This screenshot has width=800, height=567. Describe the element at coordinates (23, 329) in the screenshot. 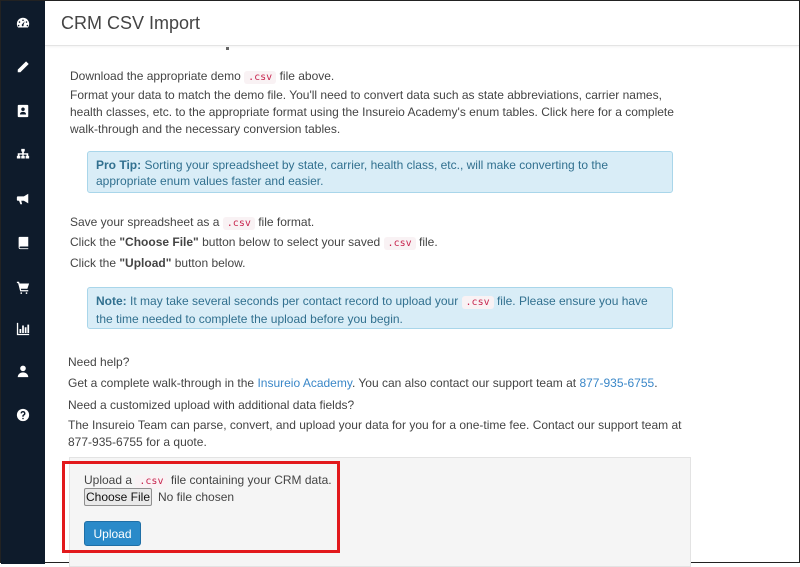

I see `bar-chart-icon` at that location.